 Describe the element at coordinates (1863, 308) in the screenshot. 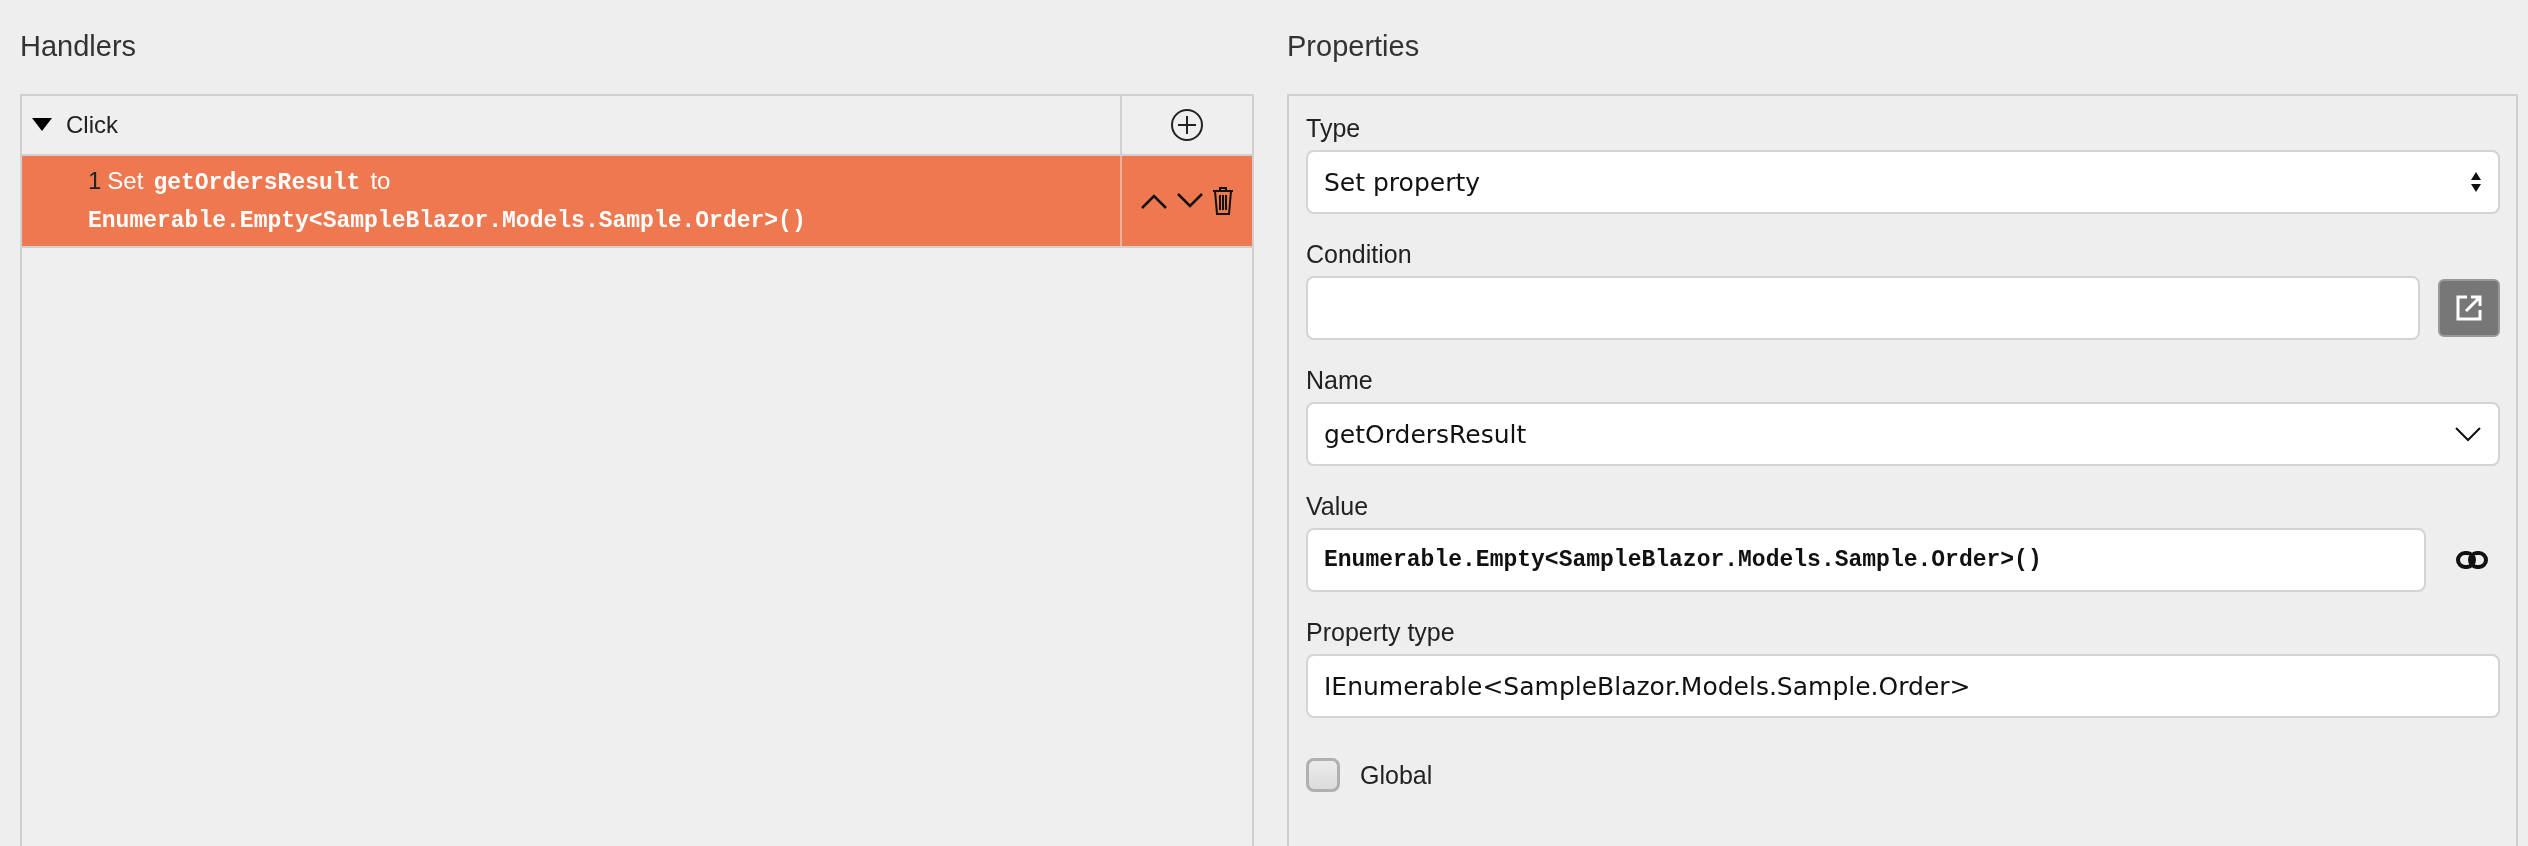

I see `input-field` at that location.